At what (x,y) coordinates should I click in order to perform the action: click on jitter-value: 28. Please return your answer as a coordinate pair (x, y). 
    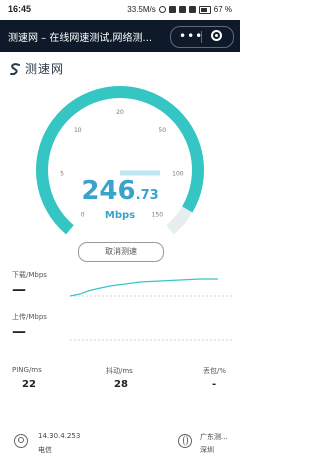
    Looking at the image, I should click on (121, 384).